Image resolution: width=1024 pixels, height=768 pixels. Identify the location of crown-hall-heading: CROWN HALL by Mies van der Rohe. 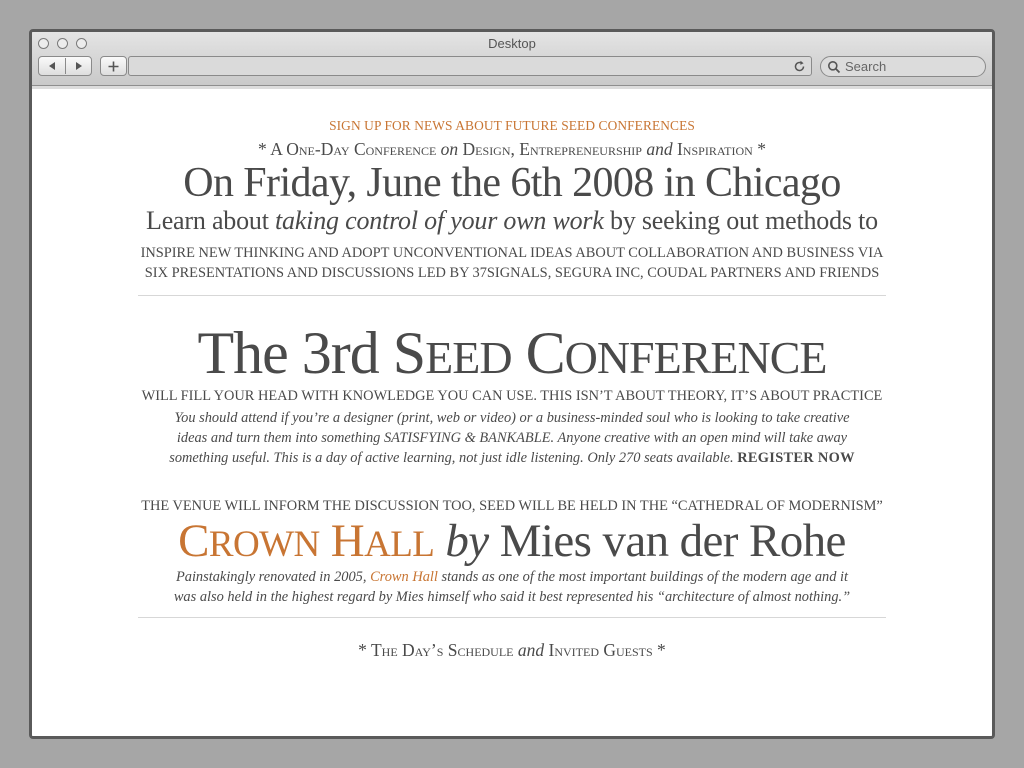
(512, 543).